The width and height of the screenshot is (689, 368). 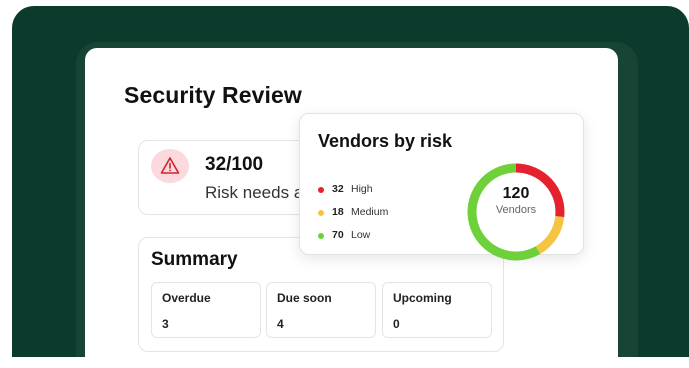 I want to click on legend-count: 18, so click(x=338, y=212).